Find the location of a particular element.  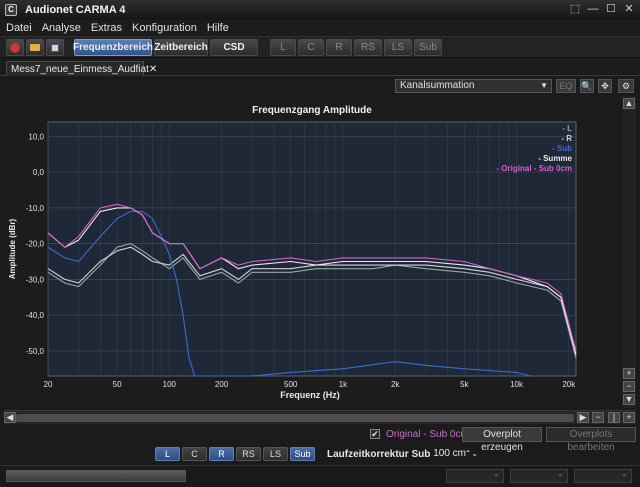

window-title: Audionet CARMA 4 is located at coordinates (75, 10).